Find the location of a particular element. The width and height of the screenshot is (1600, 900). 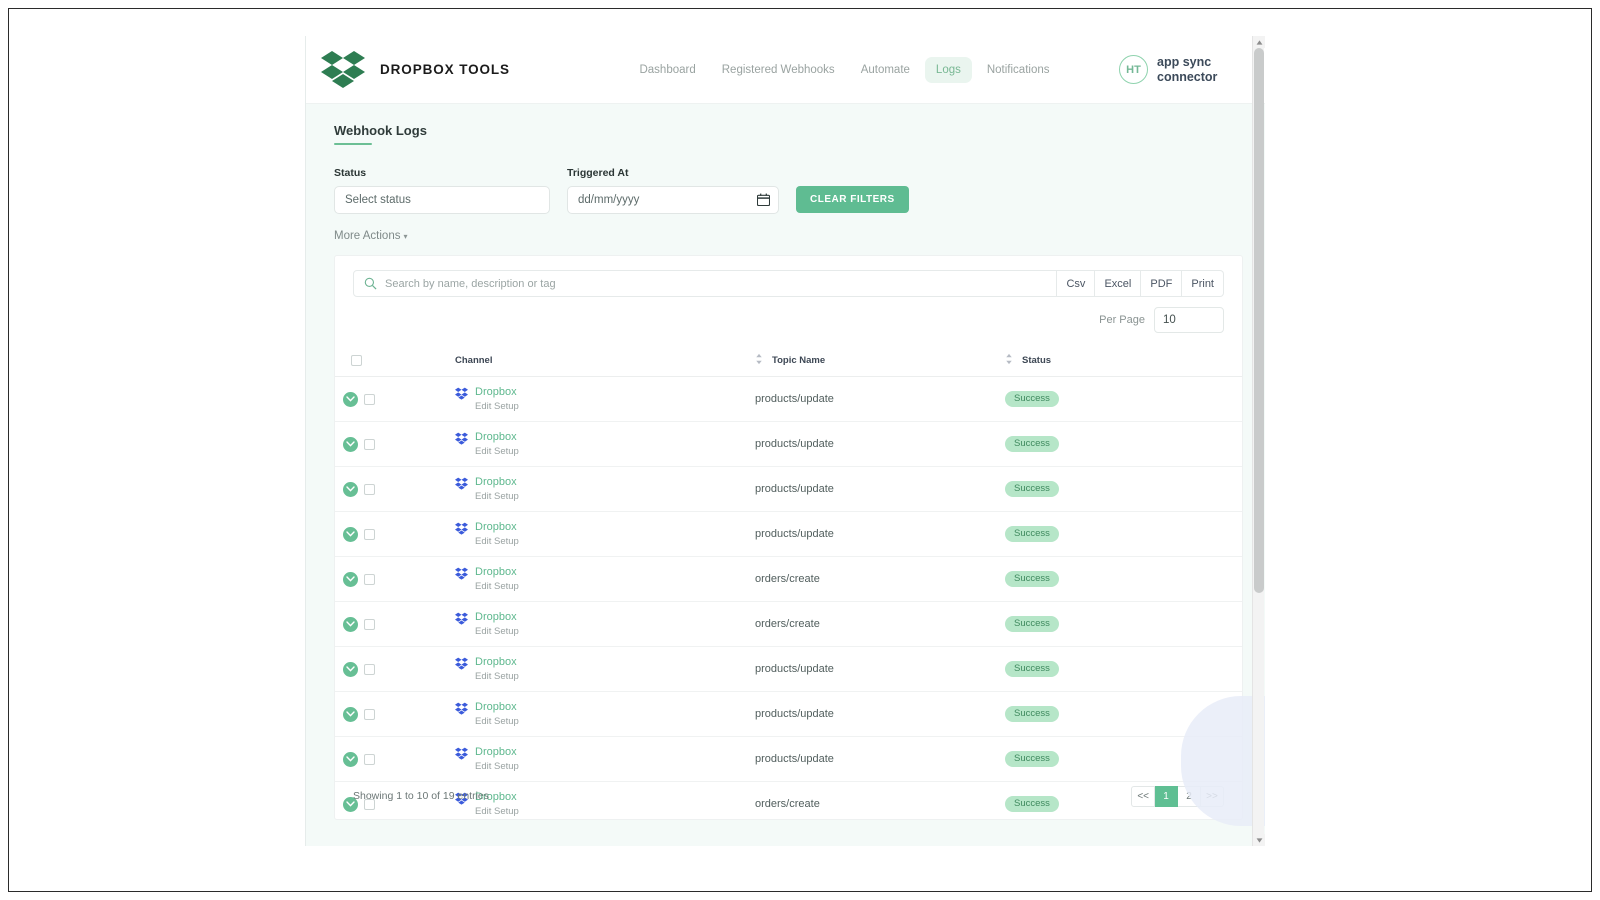

status-select is located at coordinates (442, 200).